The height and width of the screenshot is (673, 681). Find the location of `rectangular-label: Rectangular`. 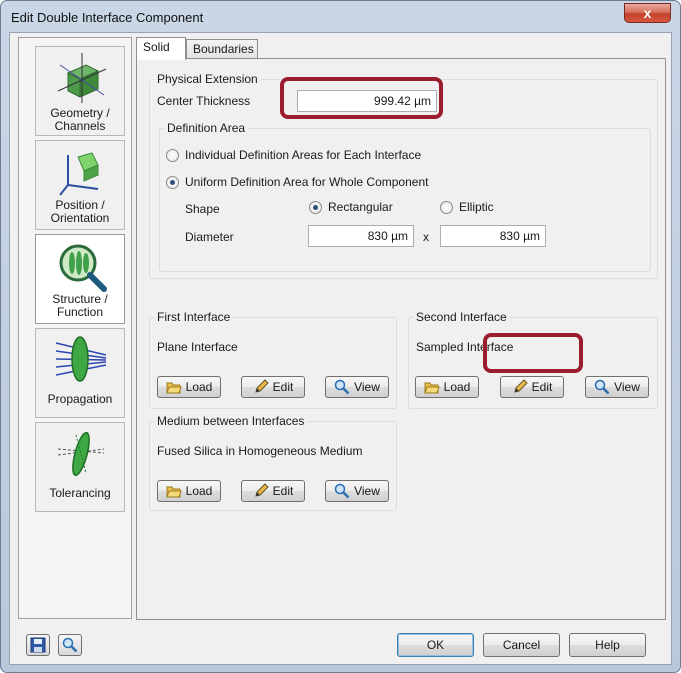

rectangular-label: Rectangular is located at coordinates (360, 207).